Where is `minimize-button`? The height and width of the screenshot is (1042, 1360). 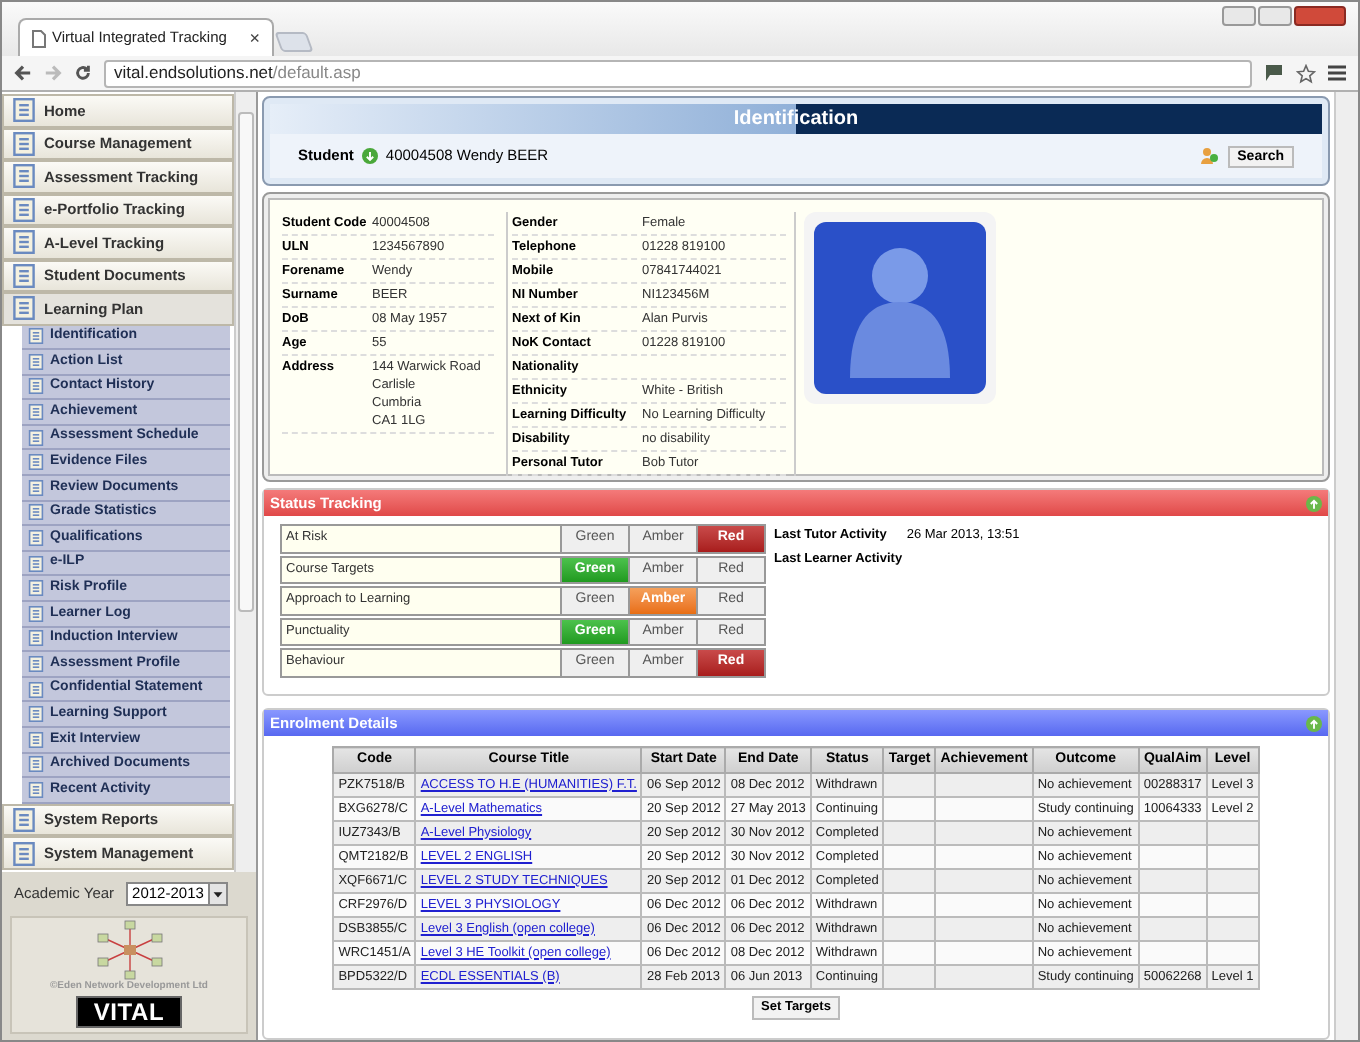
minimize-button is located at coordinates (1239, 16).